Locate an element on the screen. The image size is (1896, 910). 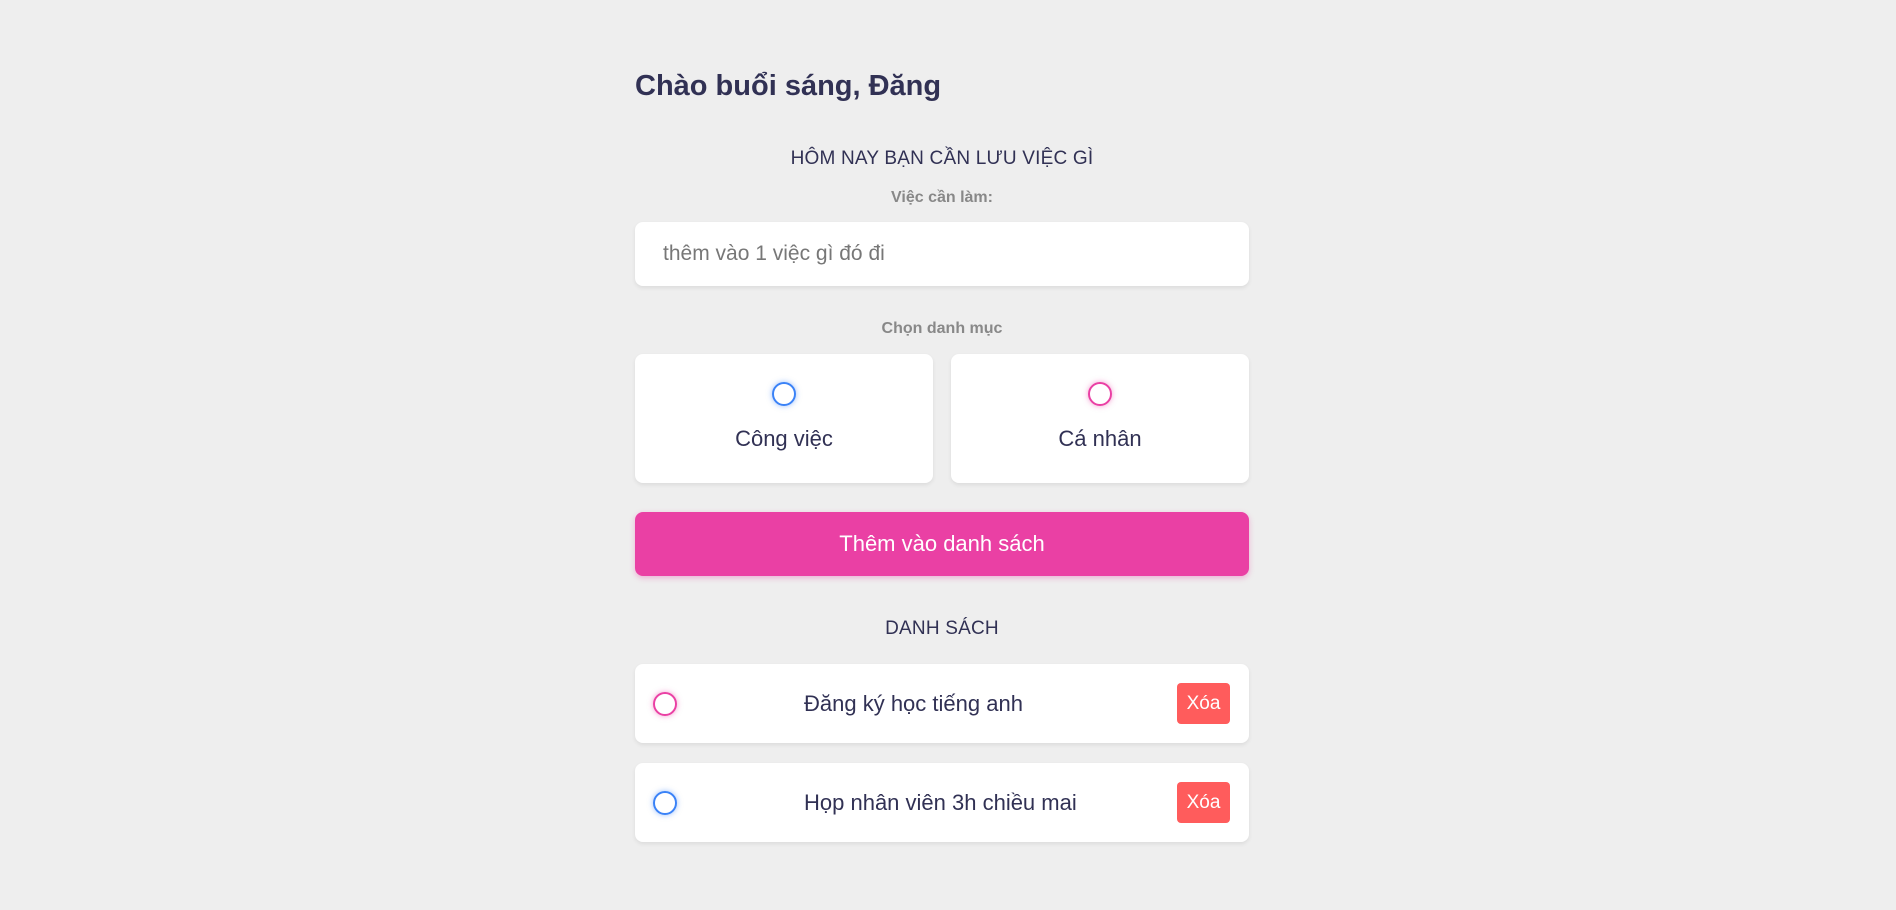
category-option-personal: Cá nhân is located at coordinates (1100, 418).